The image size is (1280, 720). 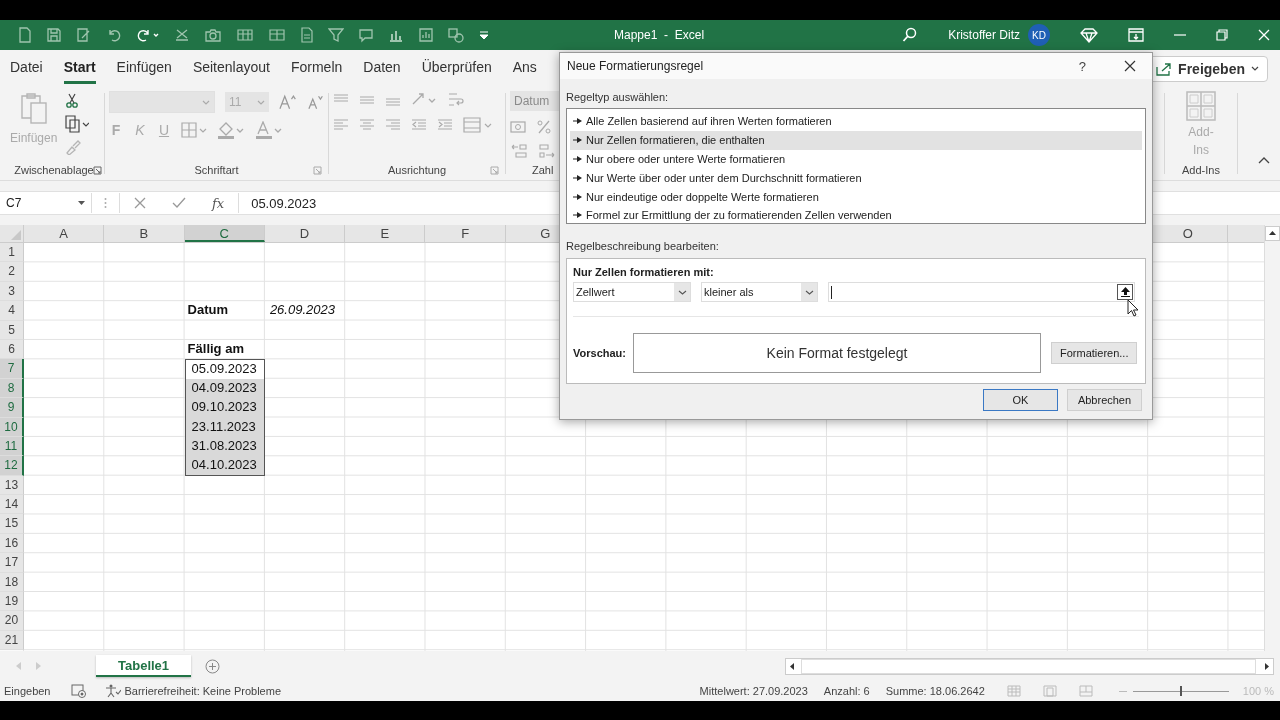 I want to click on group-label: Schriftart, so click(x=216, y=170).